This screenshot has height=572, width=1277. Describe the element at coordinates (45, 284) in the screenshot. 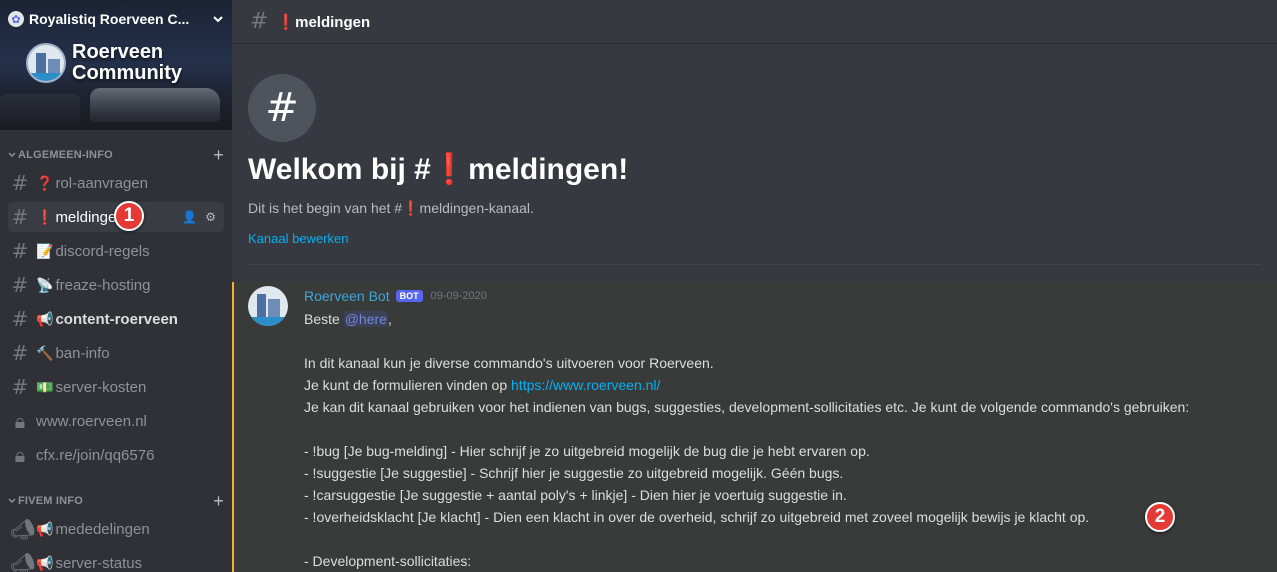

I see `channel-emoji: 📡` at that location.